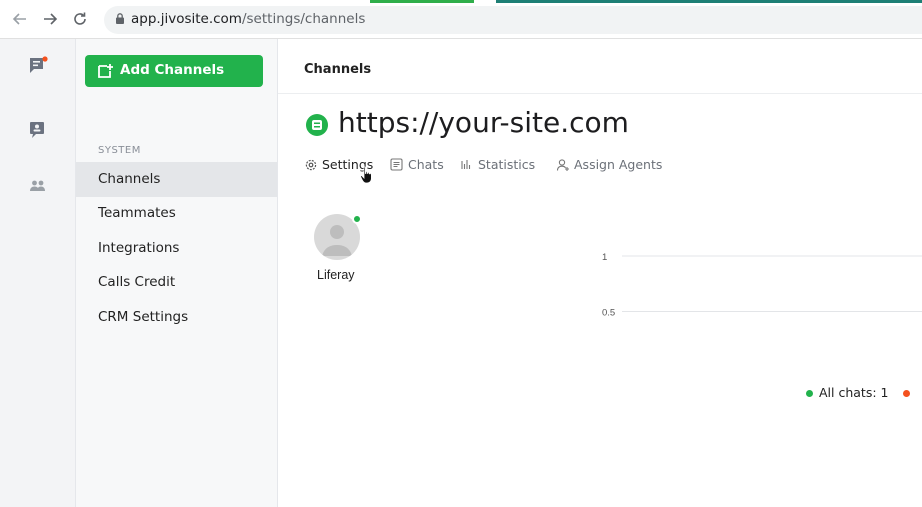 This screenshot has width=922, height=507. I want to click on forward-button, so click(50, 19).